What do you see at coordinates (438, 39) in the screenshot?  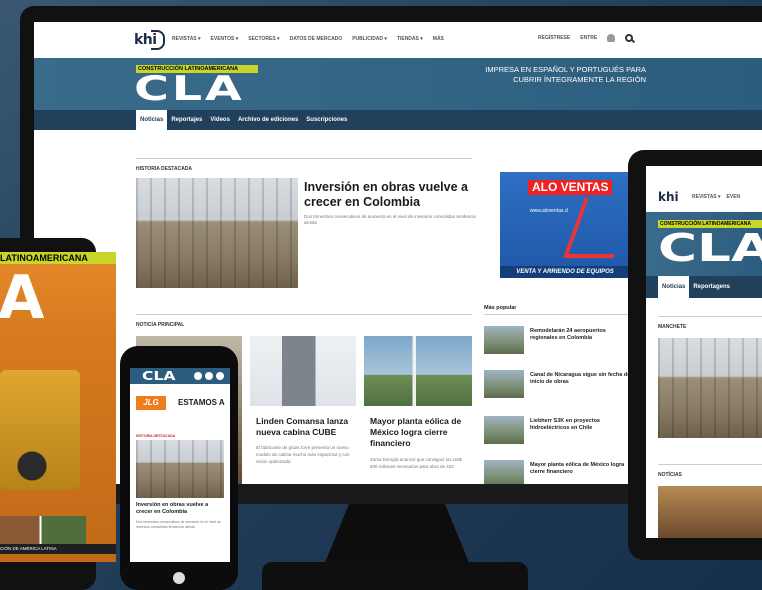 I see `nav-link-mas: MÁS` at bounding box center [438, 39].